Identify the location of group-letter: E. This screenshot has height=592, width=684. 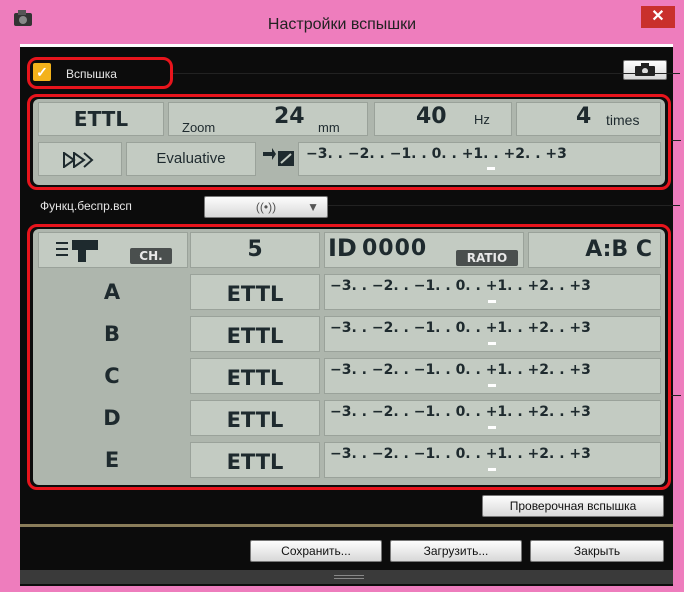
(112, 460).